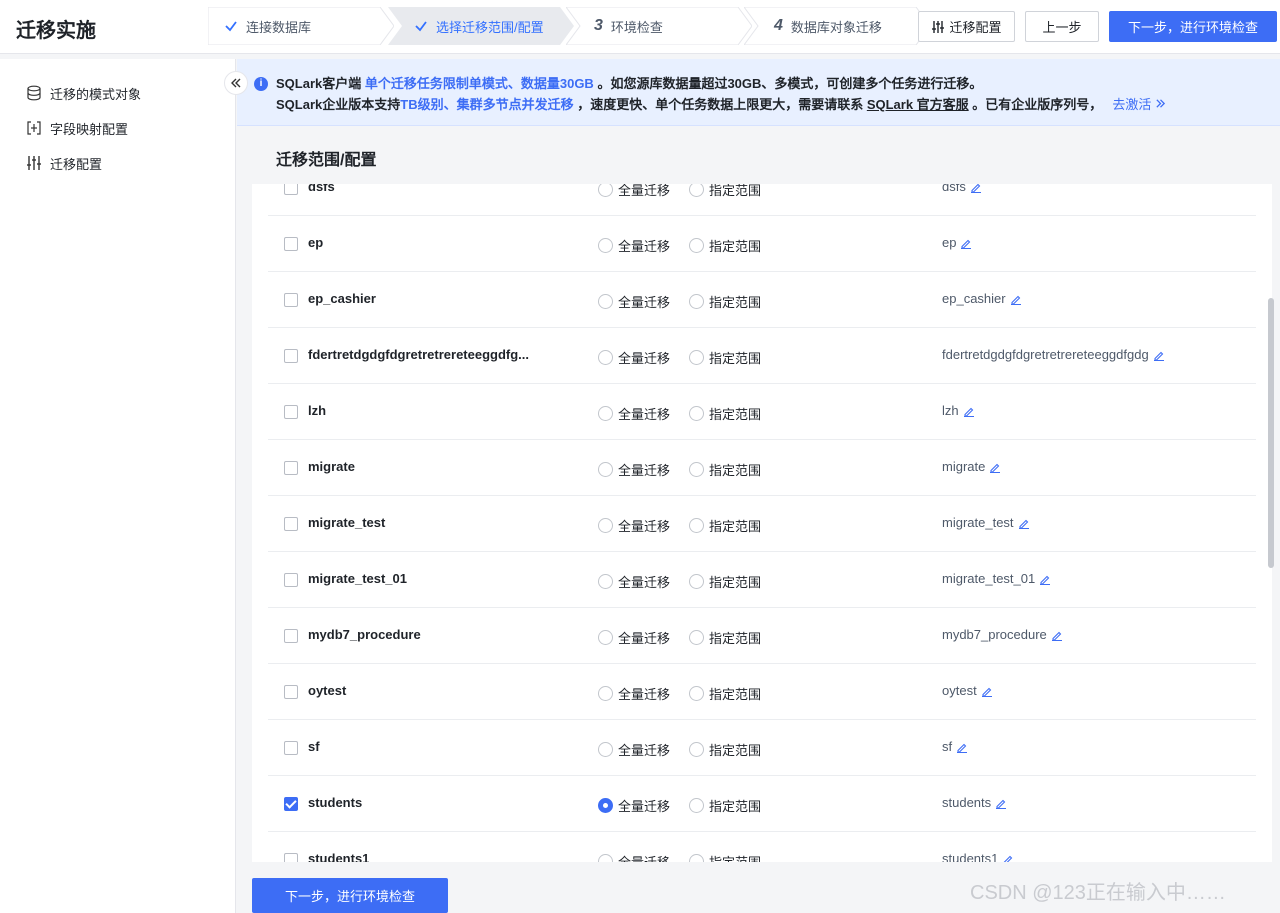 The width and height of the screenshot is (1280, 913). I want to click on activate-link: 去激活, so click(1139, 104).